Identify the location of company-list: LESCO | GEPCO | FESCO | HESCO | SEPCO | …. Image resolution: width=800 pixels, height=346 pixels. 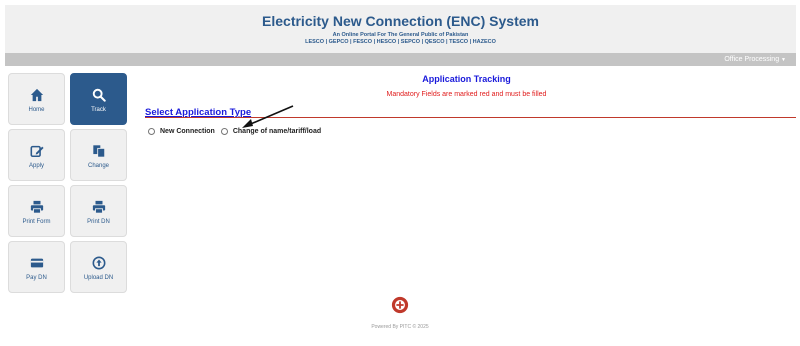
(400, 42).